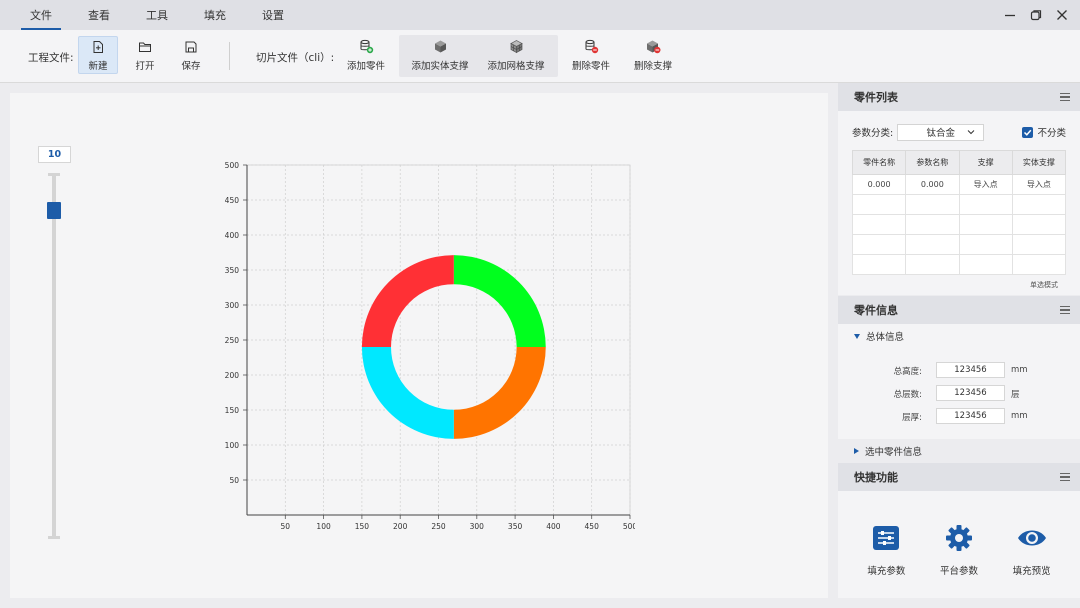 This screenshot has height=608, width=1080. I want to click on parts-table: 零件名称 参数名称 支撑 实体支撑 0.000 0.000 导入点 导入点, so click(959, 212).